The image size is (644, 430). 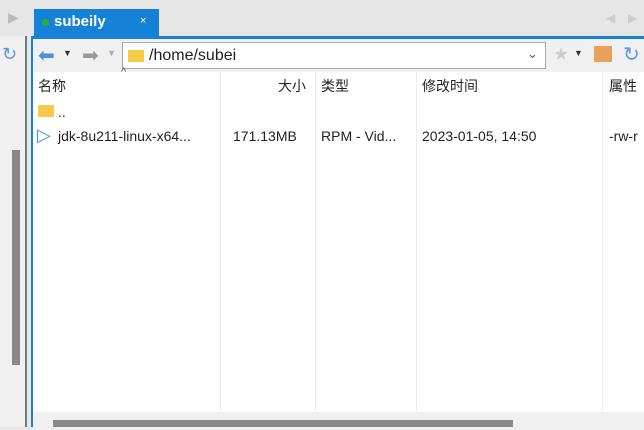 I want to click on local-pane: ↻, so click(x=13, y=231).